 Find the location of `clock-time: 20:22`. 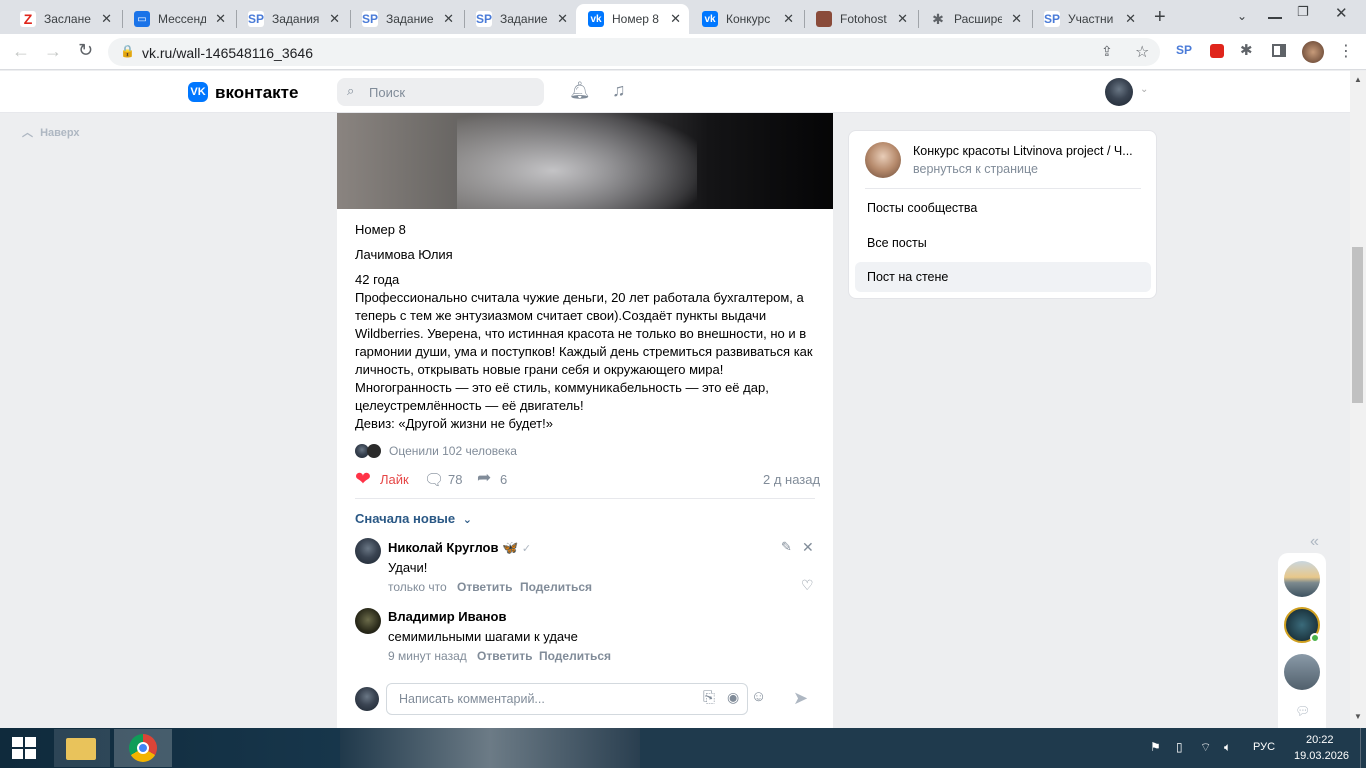

clock-time: 20:22 is located at coordinates (1320, 740).